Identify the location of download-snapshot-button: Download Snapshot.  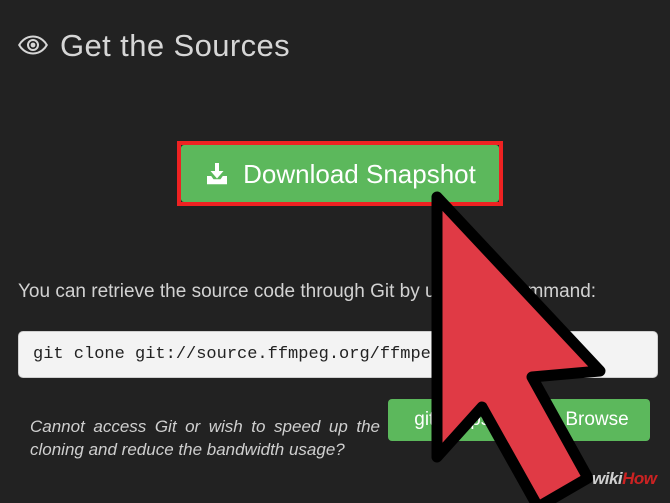
(340, 173).